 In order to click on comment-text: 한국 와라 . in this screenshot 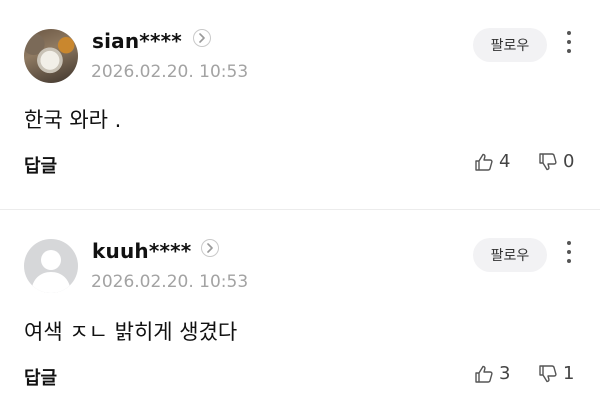, I will do `click(73, 120)`.